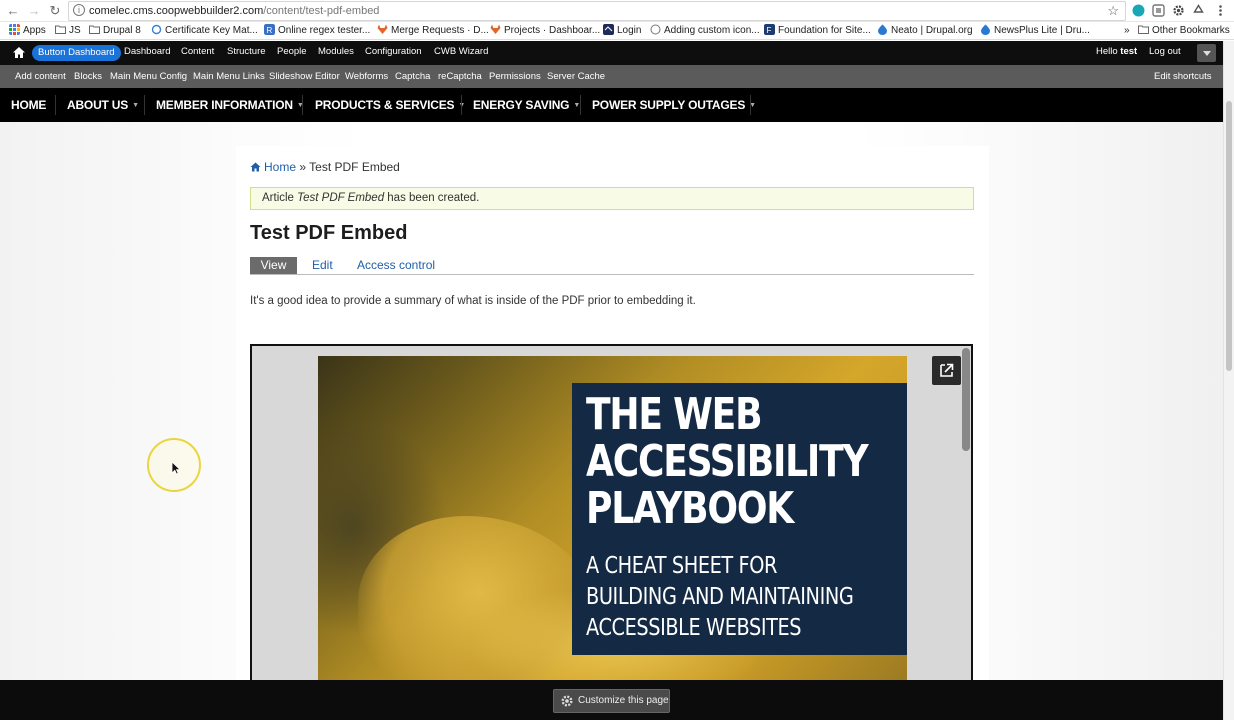 This screenshot has width=1234, height=720. I want to click on reload-icon: ↻, so click(55, 11).